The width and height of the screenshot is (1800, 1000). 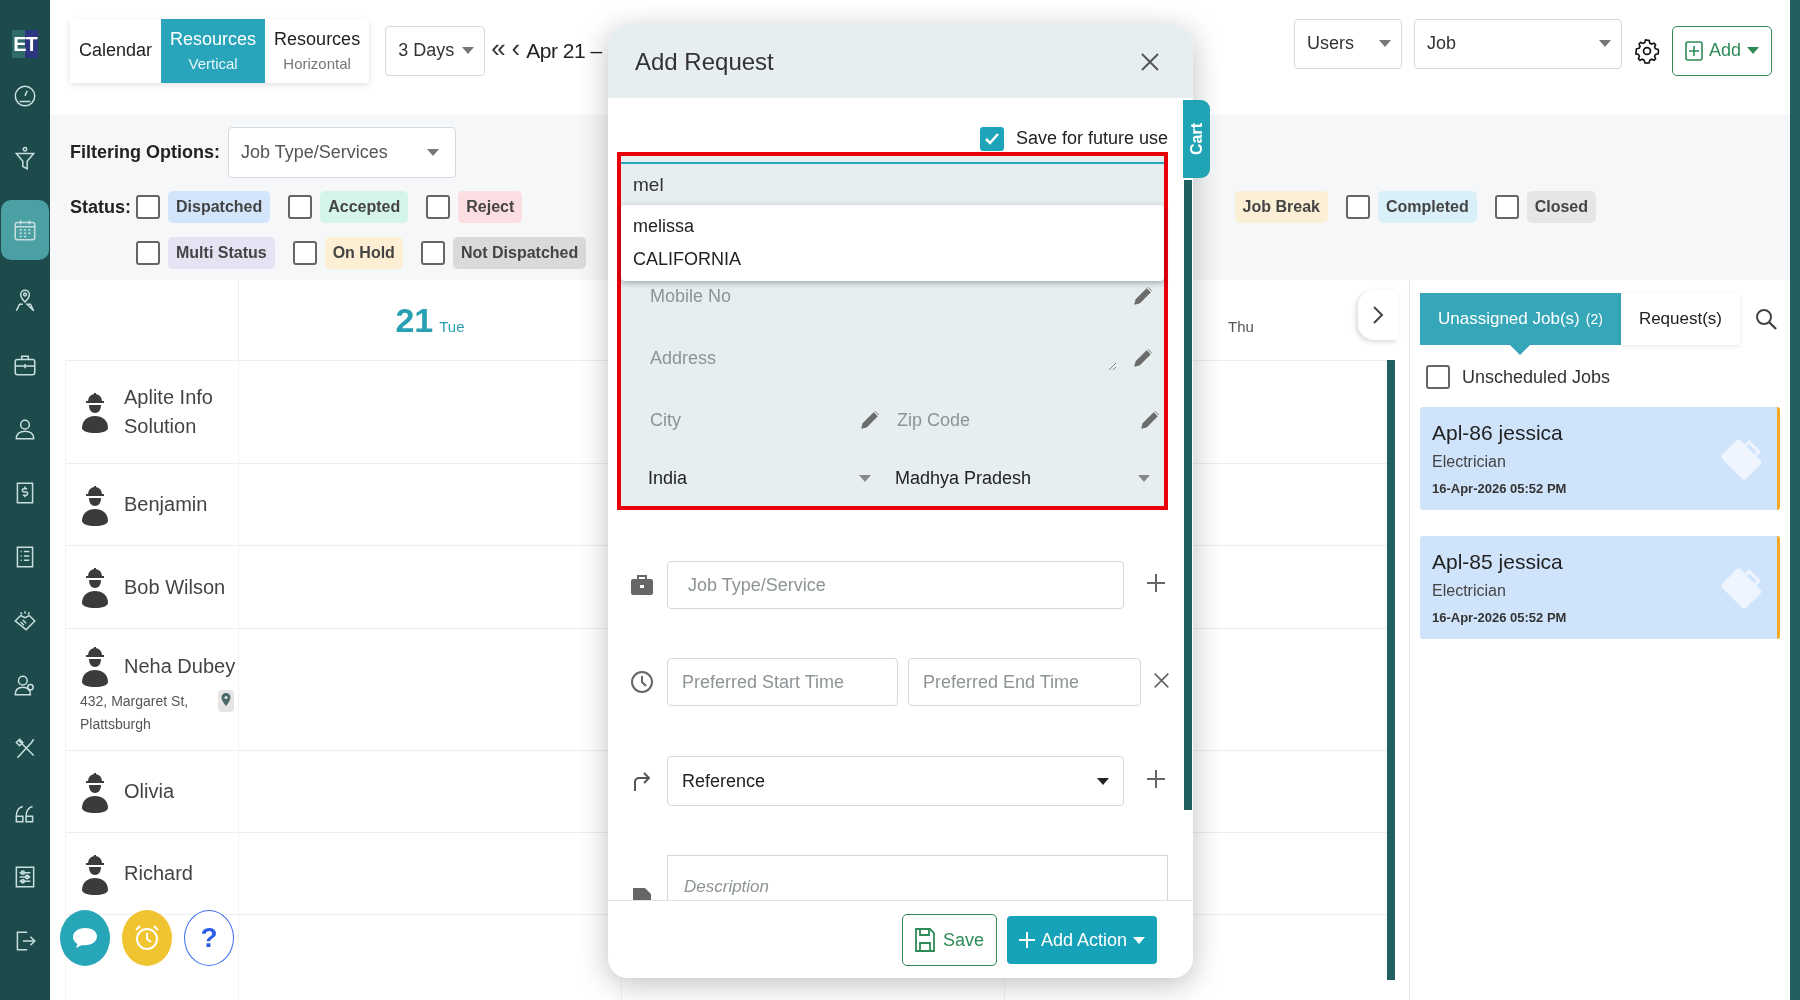 I want to click on status-chip: Job Break, so click(x=1281, y=207).